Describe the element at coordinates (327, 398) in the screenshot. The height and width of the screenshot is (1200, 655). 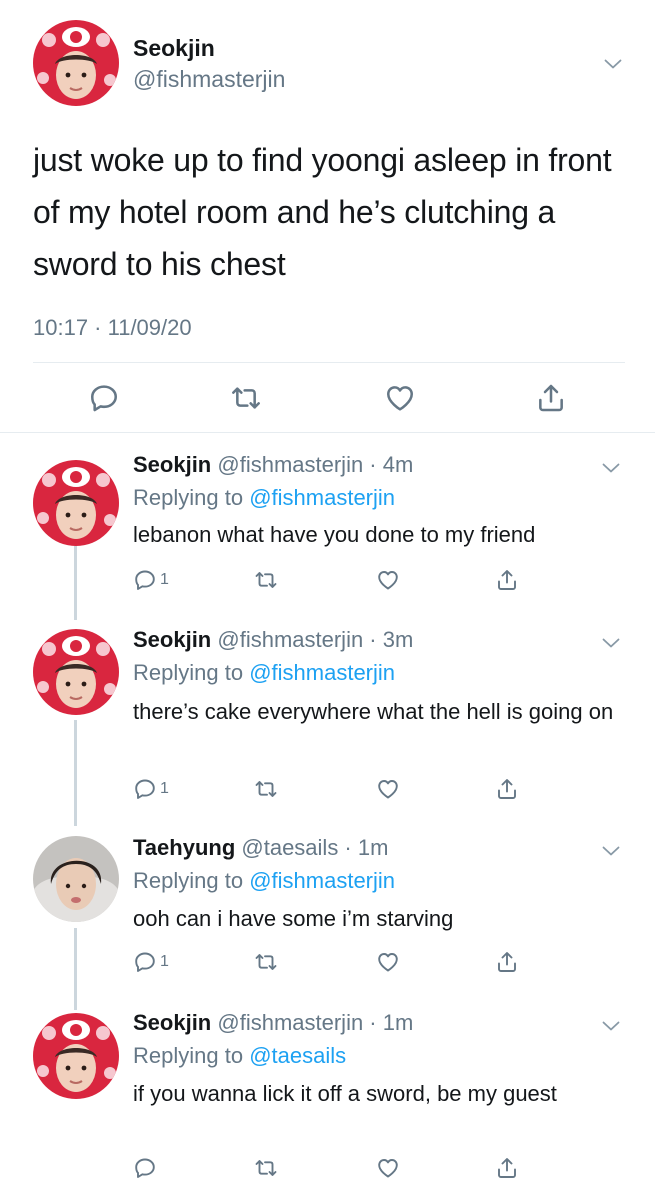
I see `tweet-actions` at that location.